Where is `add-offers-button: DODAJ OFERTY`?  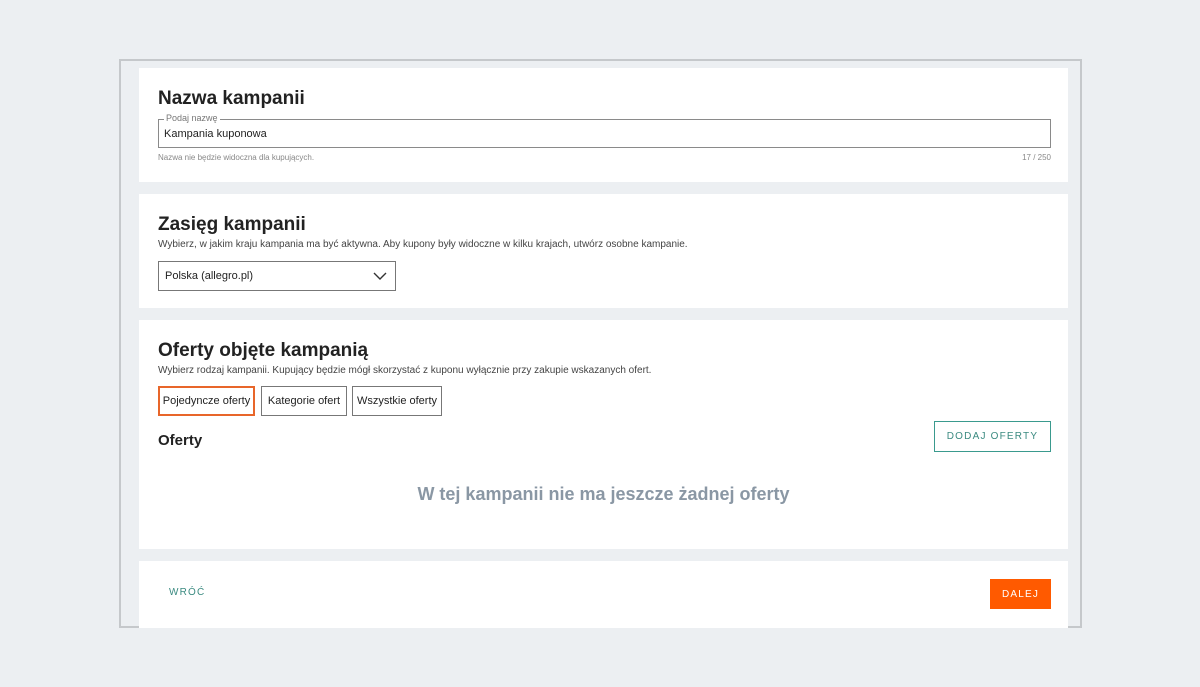 add-offers-button: DODAJ OFERTY is located at coordinates (992, 436).